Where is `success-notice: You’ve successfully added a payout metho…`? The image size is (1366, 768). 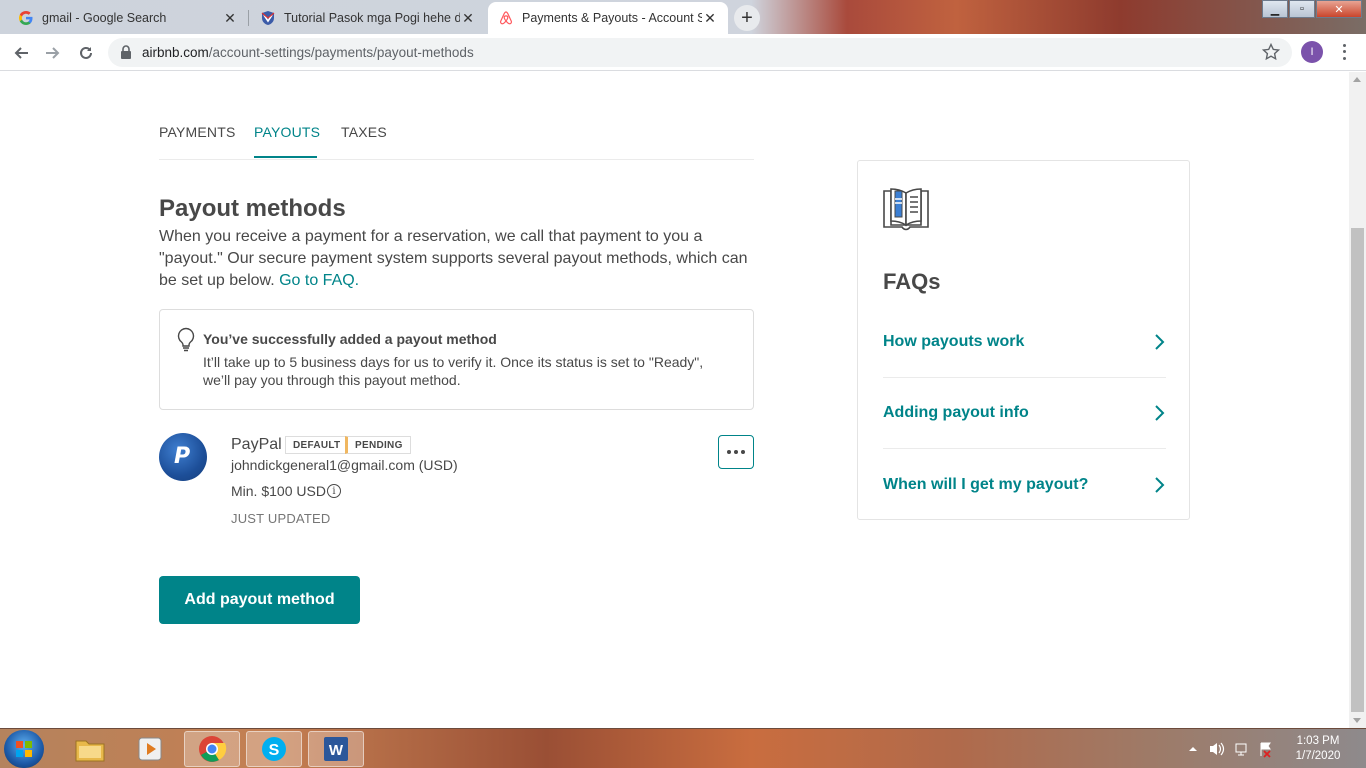 success-notice: You’ve successfully added a payout metho… is located at coordinates (456, 359).